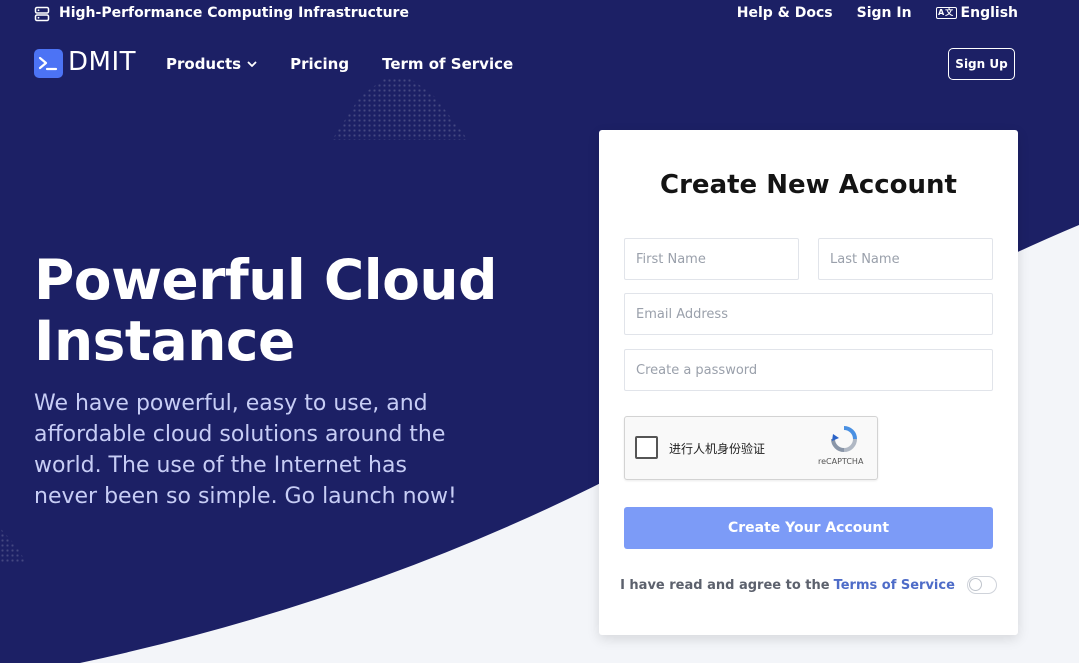 The image size is (1079, 663). What do you see at coordinates (252, 64) in the screenshot?
I see `chevron-down-icon` at bounding box center [252, 64].